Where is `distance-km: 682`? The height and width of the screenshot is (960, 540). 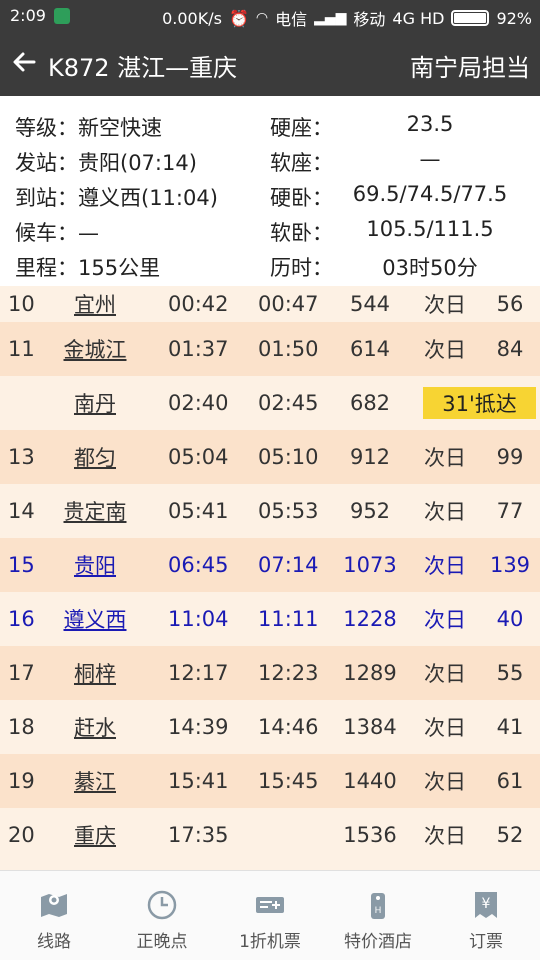 distance-km: 682 is located at coordinates (370, 403).